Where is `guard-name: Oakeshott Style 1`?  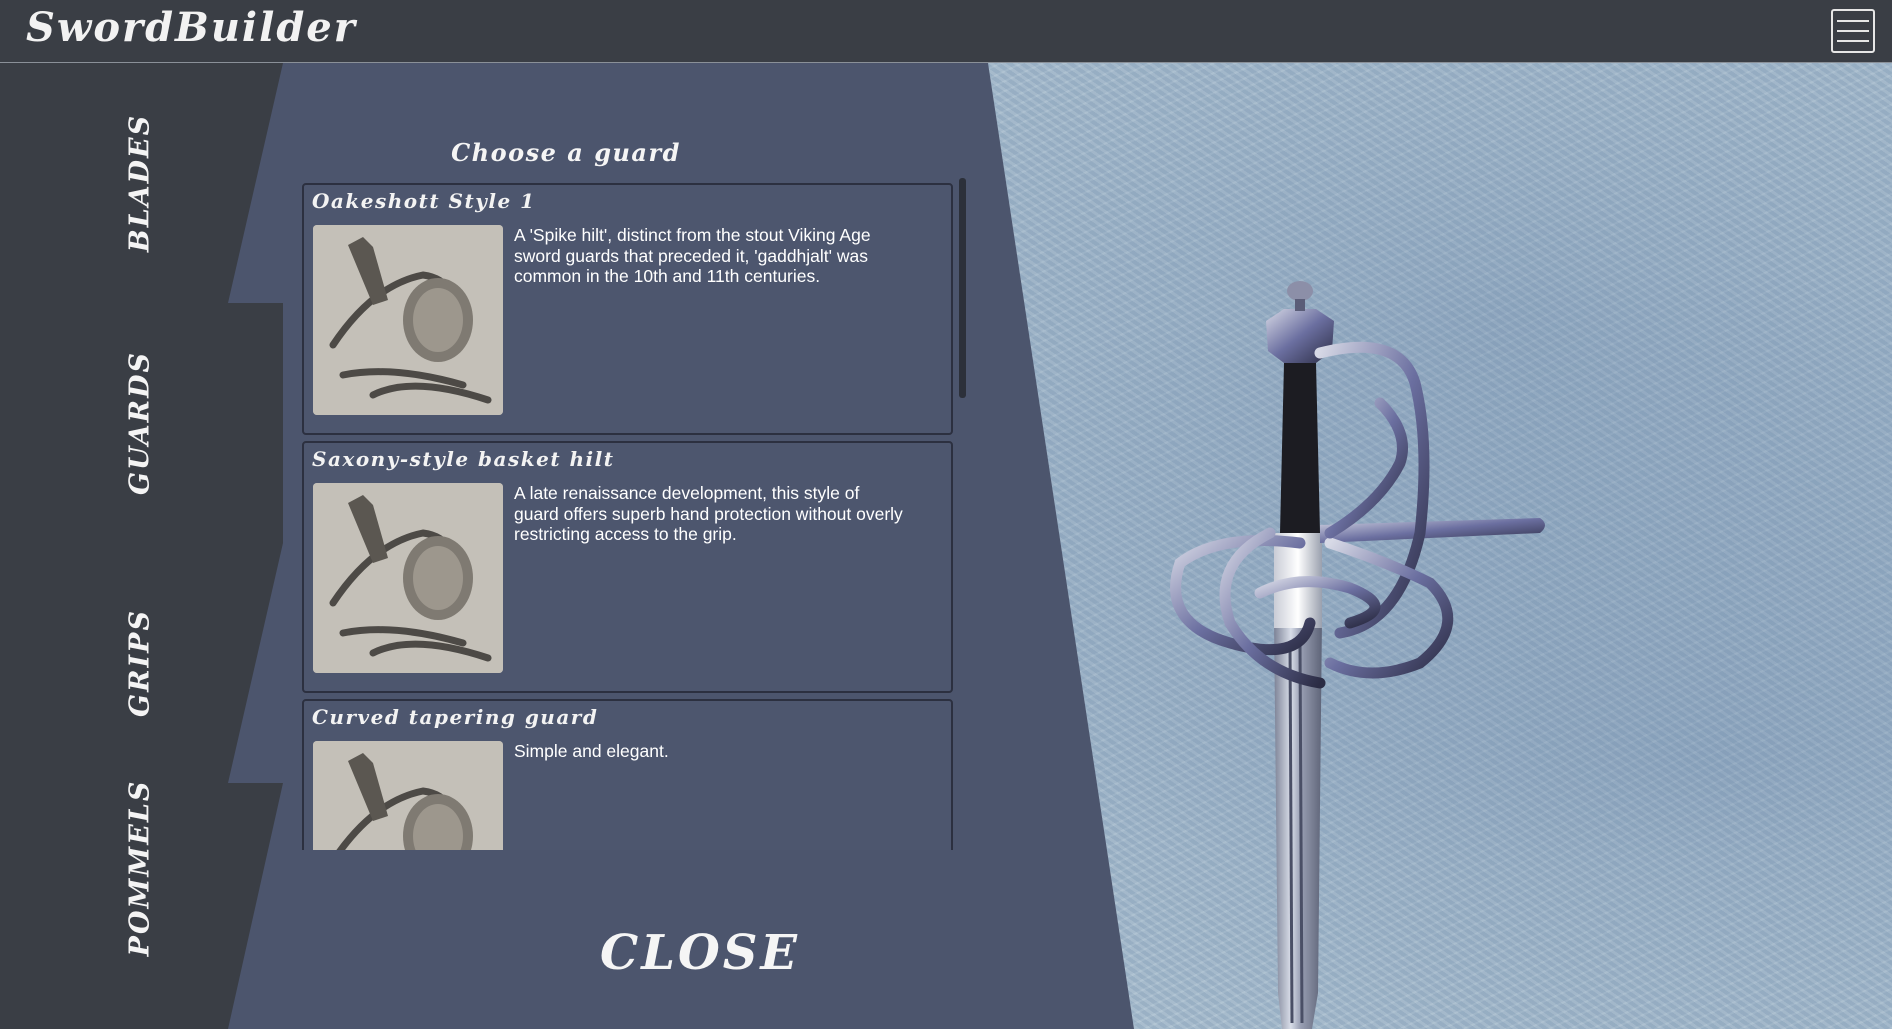
guard-name: Oakeshott Style 1 is located at coordinates (424, 201).